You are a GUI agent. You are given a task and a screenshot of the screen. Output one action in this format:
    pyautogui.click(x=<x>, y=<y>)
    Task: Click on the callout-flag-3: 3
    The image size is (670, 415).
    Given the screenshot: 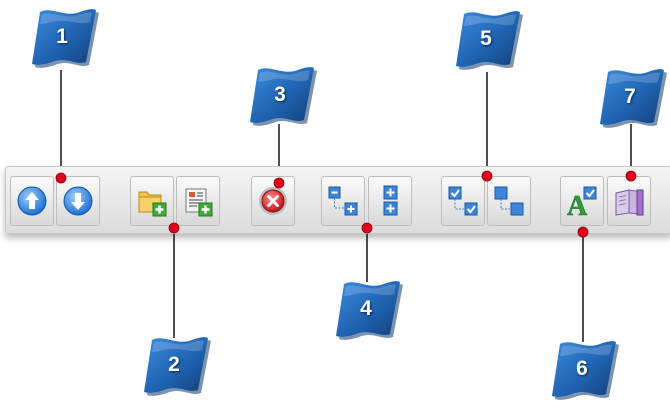 What is the action you would take?
    pyautogui.click(x=280, y=95)
    